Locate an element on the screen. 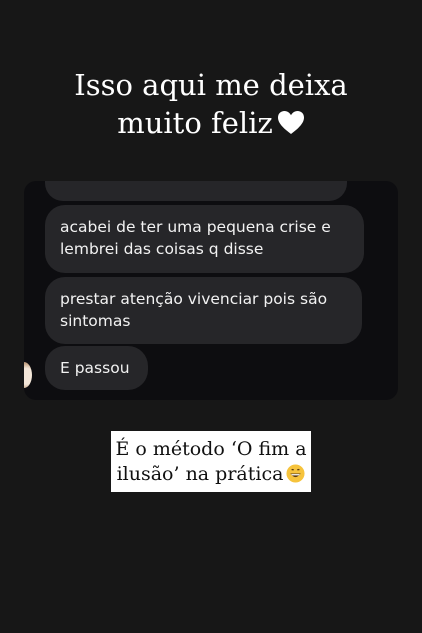 The width and height of the screenshot is (422, 633). message-bubble: muito is located at coordinates (196, 191).